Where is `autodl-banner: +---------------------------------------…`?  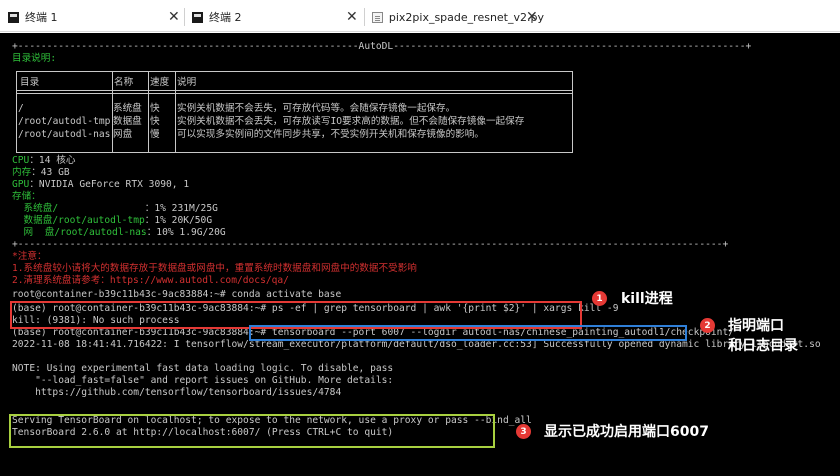 autodl-banner: +---------------------------------------… is located at coordinates (382, 46).